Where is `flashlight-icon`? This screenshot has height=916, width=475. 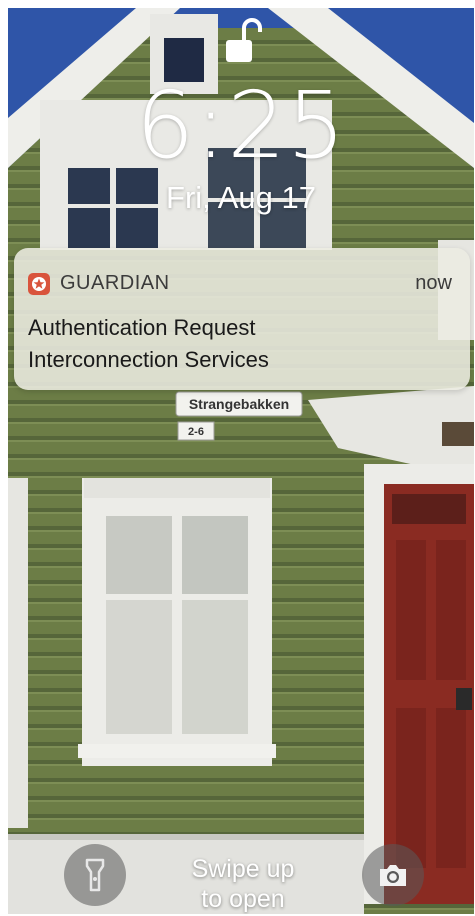
flashlight-icon is located at coordinates (95, 875).